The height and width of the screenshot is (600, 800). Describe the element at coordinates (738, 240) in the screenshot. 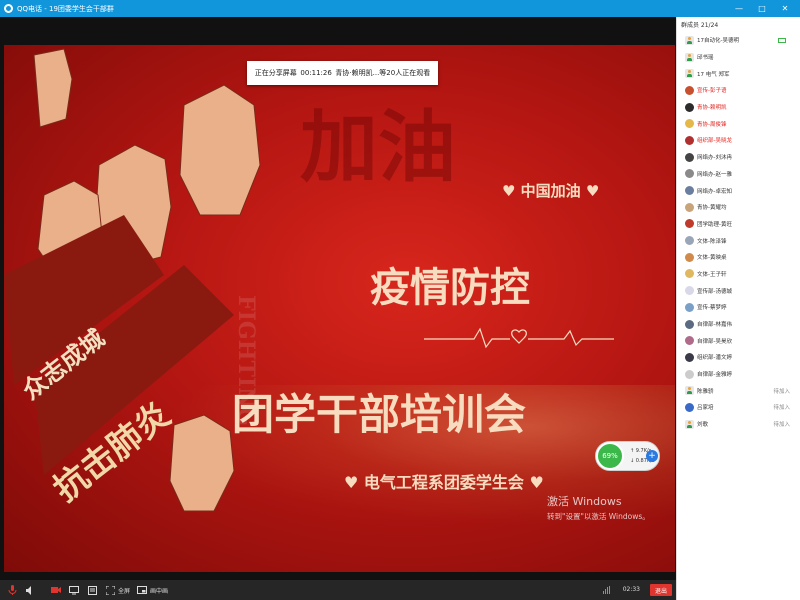

I see `list-item: 文体-陈泽锋` at that location.